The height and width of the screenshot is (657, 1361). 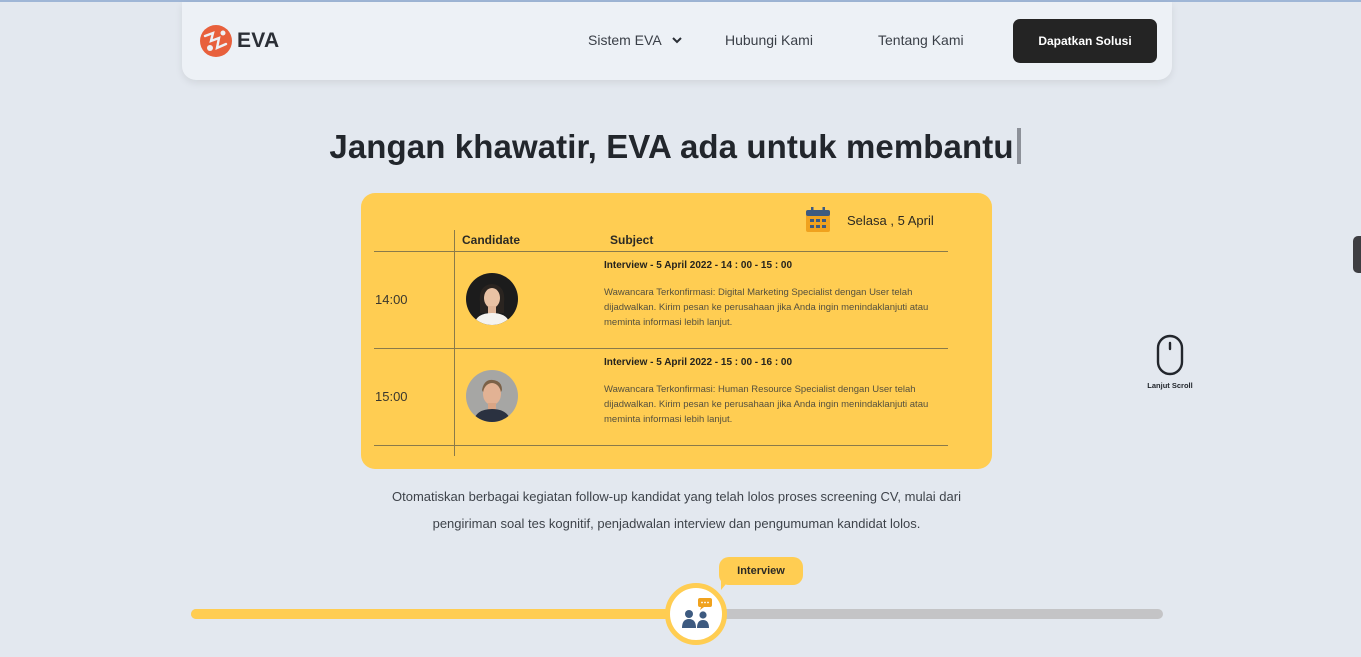 I want to click on subject-column-header: Subject, so click(x=632, y=240).